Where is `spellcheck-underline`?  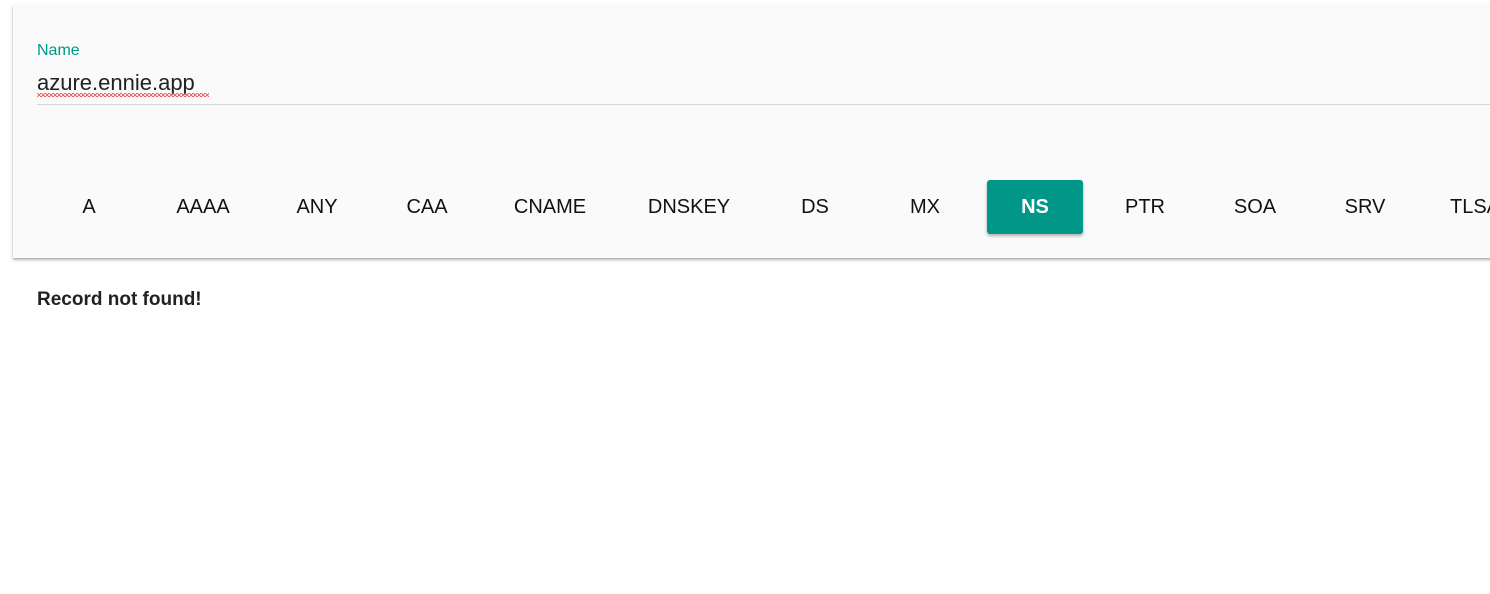
spellcheck-underline is located at coordinates (123, 95).